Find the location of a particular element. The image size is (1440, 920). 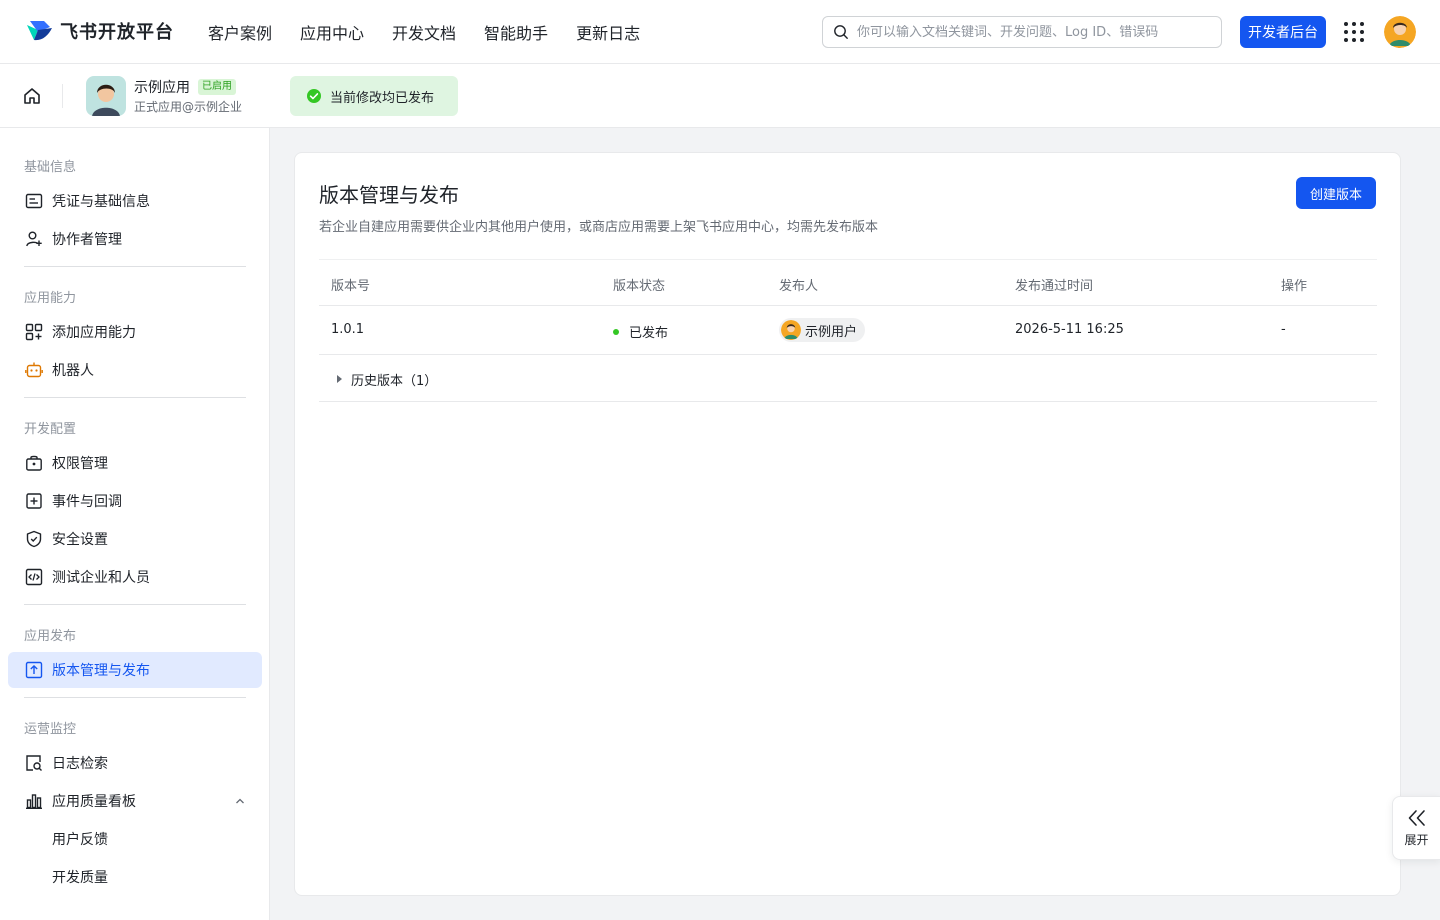

sidebar-item-quality-board: 应用质量看板 is located at coordinates (135, 801).